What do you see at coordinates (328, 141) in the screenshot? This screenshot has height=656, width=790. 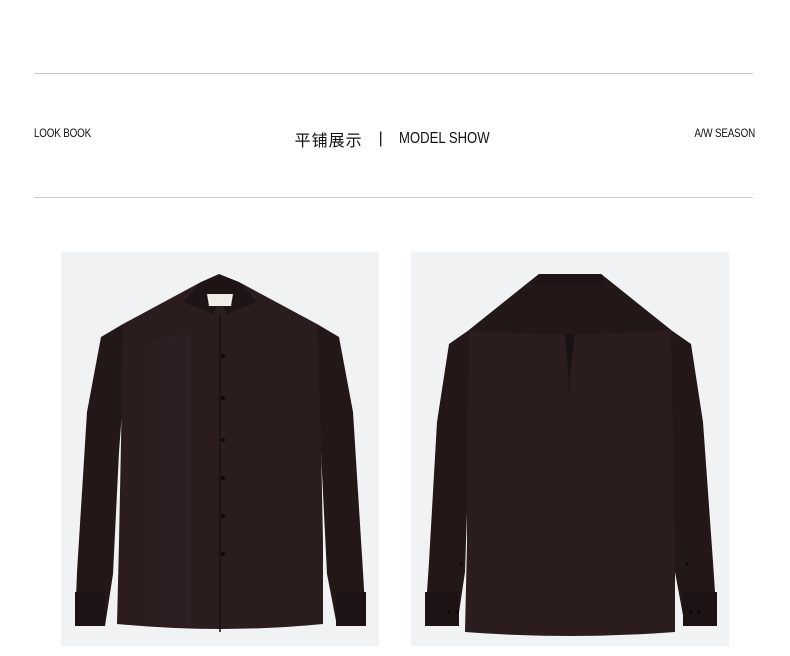 I see `section-title-cn: 平铺展示` at bounding box center [328, 141].